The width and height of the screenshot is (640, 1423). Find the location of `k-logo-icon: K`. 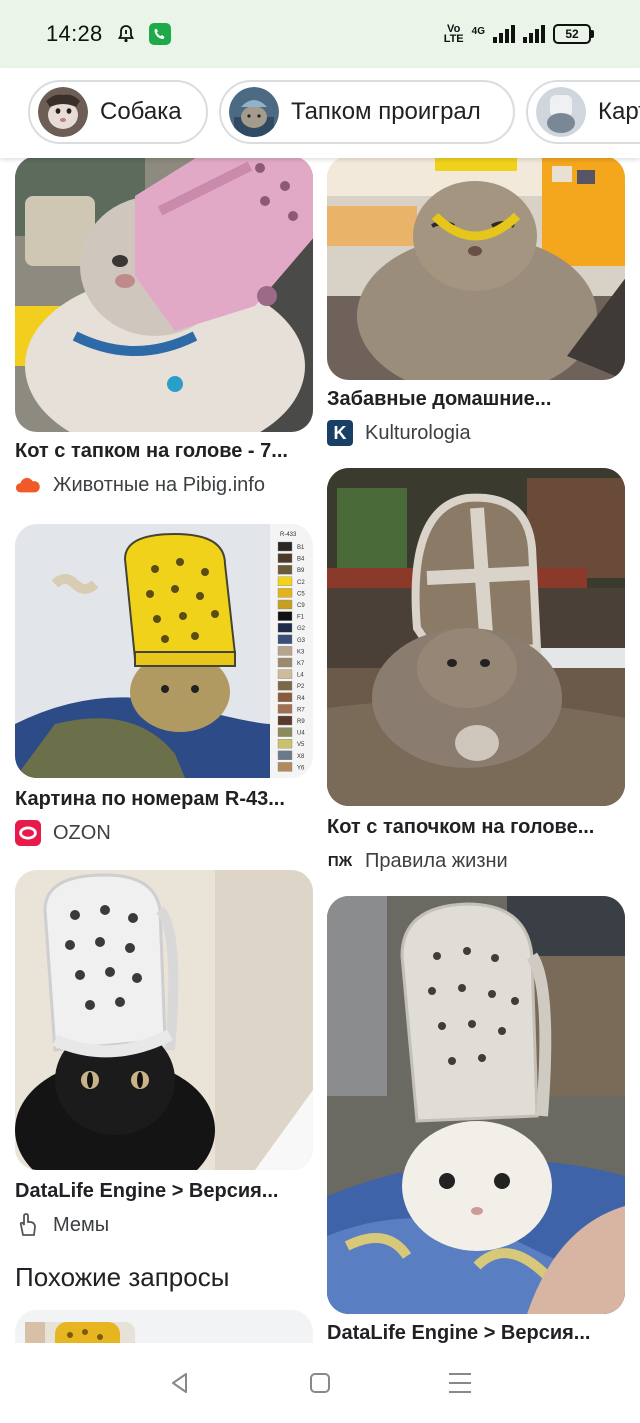

k-logo-icon: K is located at coordinates (340, 433).